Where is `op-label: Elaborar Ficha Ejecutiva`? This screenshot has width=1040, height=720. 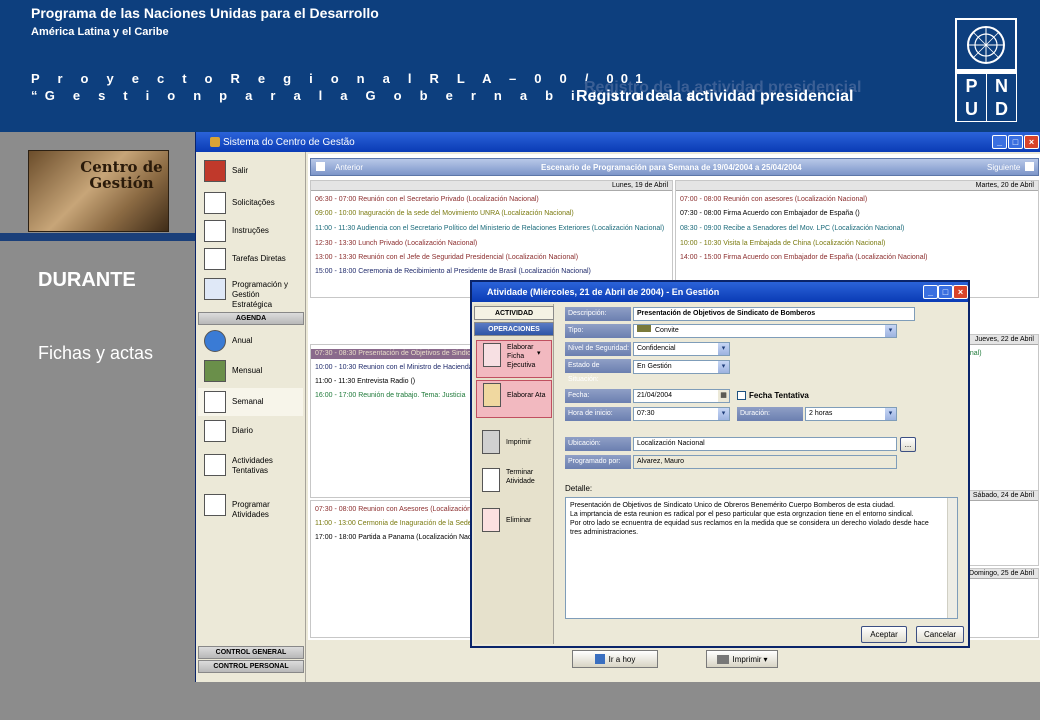
op-label: Elaborar Ficha Ejecutiva is located at coordinates (521, 356).